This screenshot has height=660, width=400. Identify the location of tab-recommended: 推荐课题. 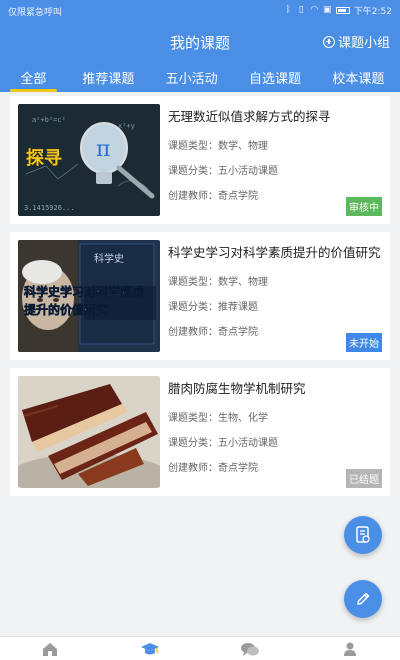
(108, 78).